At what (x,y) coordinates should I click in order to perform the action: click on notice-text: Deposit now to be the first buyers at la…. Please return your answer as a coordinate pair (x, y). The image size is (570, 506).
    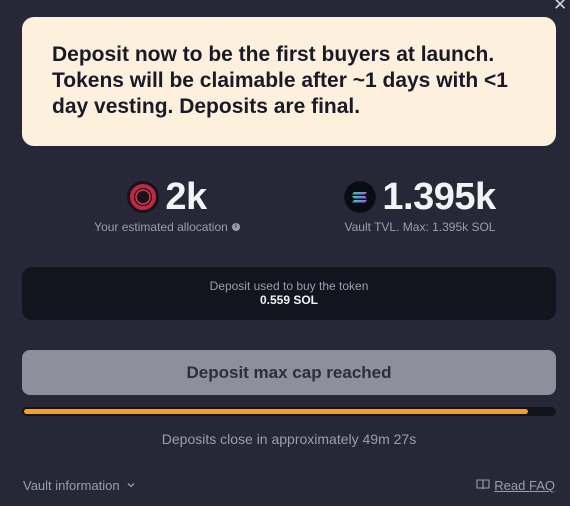
    Looking at the image, I should click on (280, 80).